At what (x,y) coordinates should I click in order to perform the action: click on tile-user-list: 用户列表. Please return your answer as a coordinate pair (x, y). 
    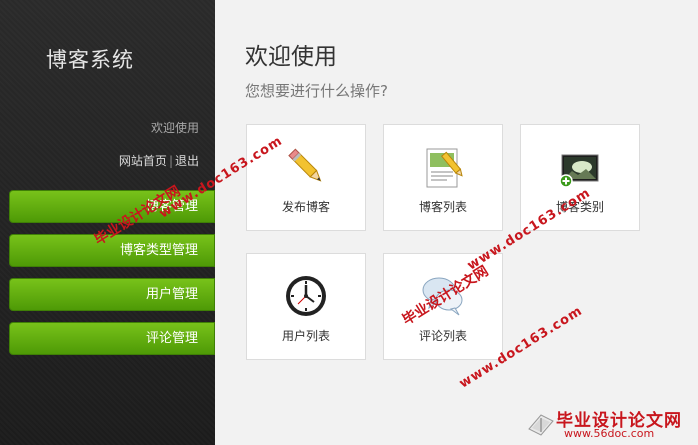
    Looking at the image, I should click on (306, 306).